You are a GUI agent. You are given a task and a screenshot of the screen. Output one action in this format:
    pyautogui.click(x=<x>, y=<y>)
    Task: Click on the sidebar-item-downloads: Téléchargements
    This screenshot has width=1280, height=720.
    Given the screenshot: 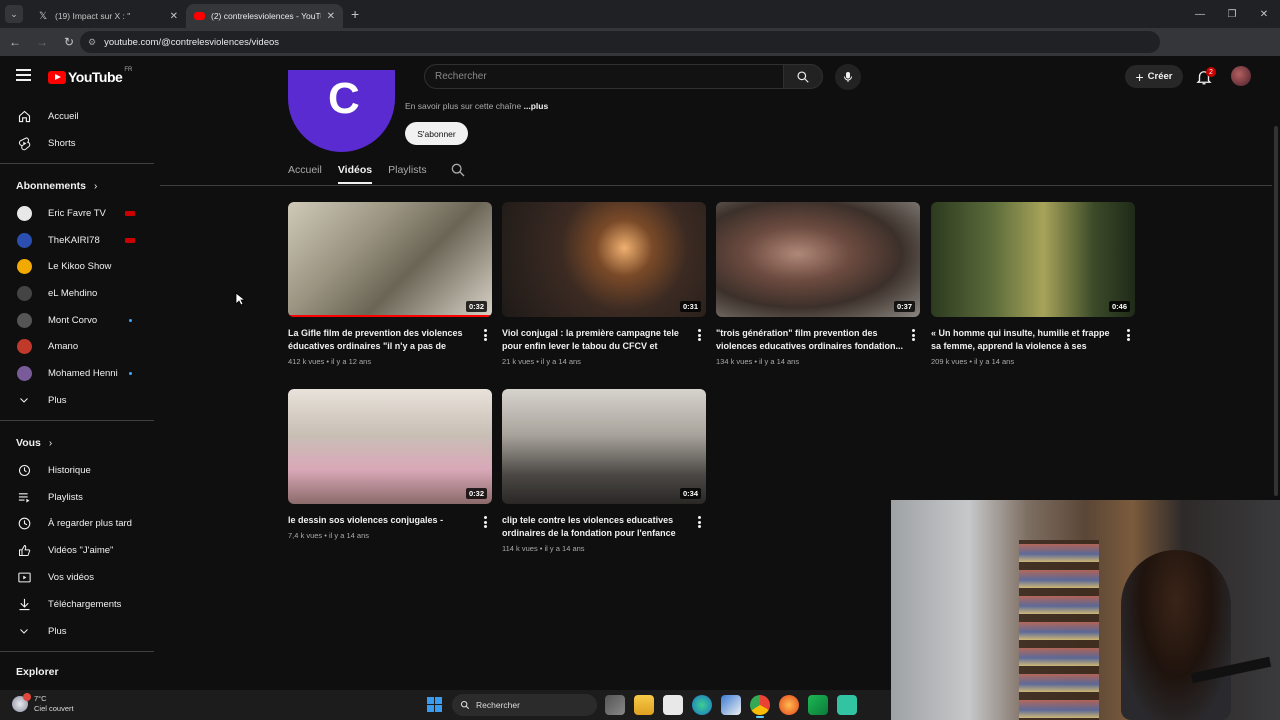 What is the action you would take?
    pyautogui.click(x=77, y=604)
    